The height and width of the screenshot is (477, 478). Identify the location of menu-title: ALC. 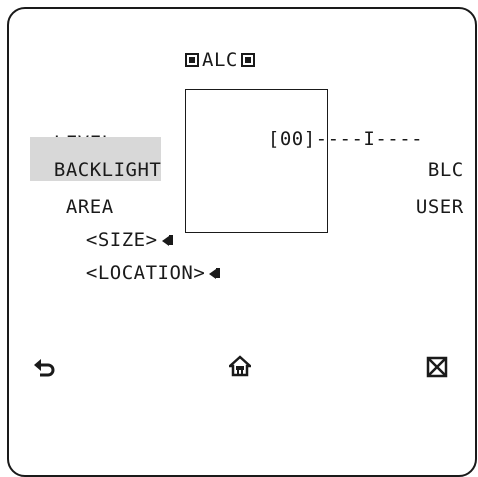
(220, 60).